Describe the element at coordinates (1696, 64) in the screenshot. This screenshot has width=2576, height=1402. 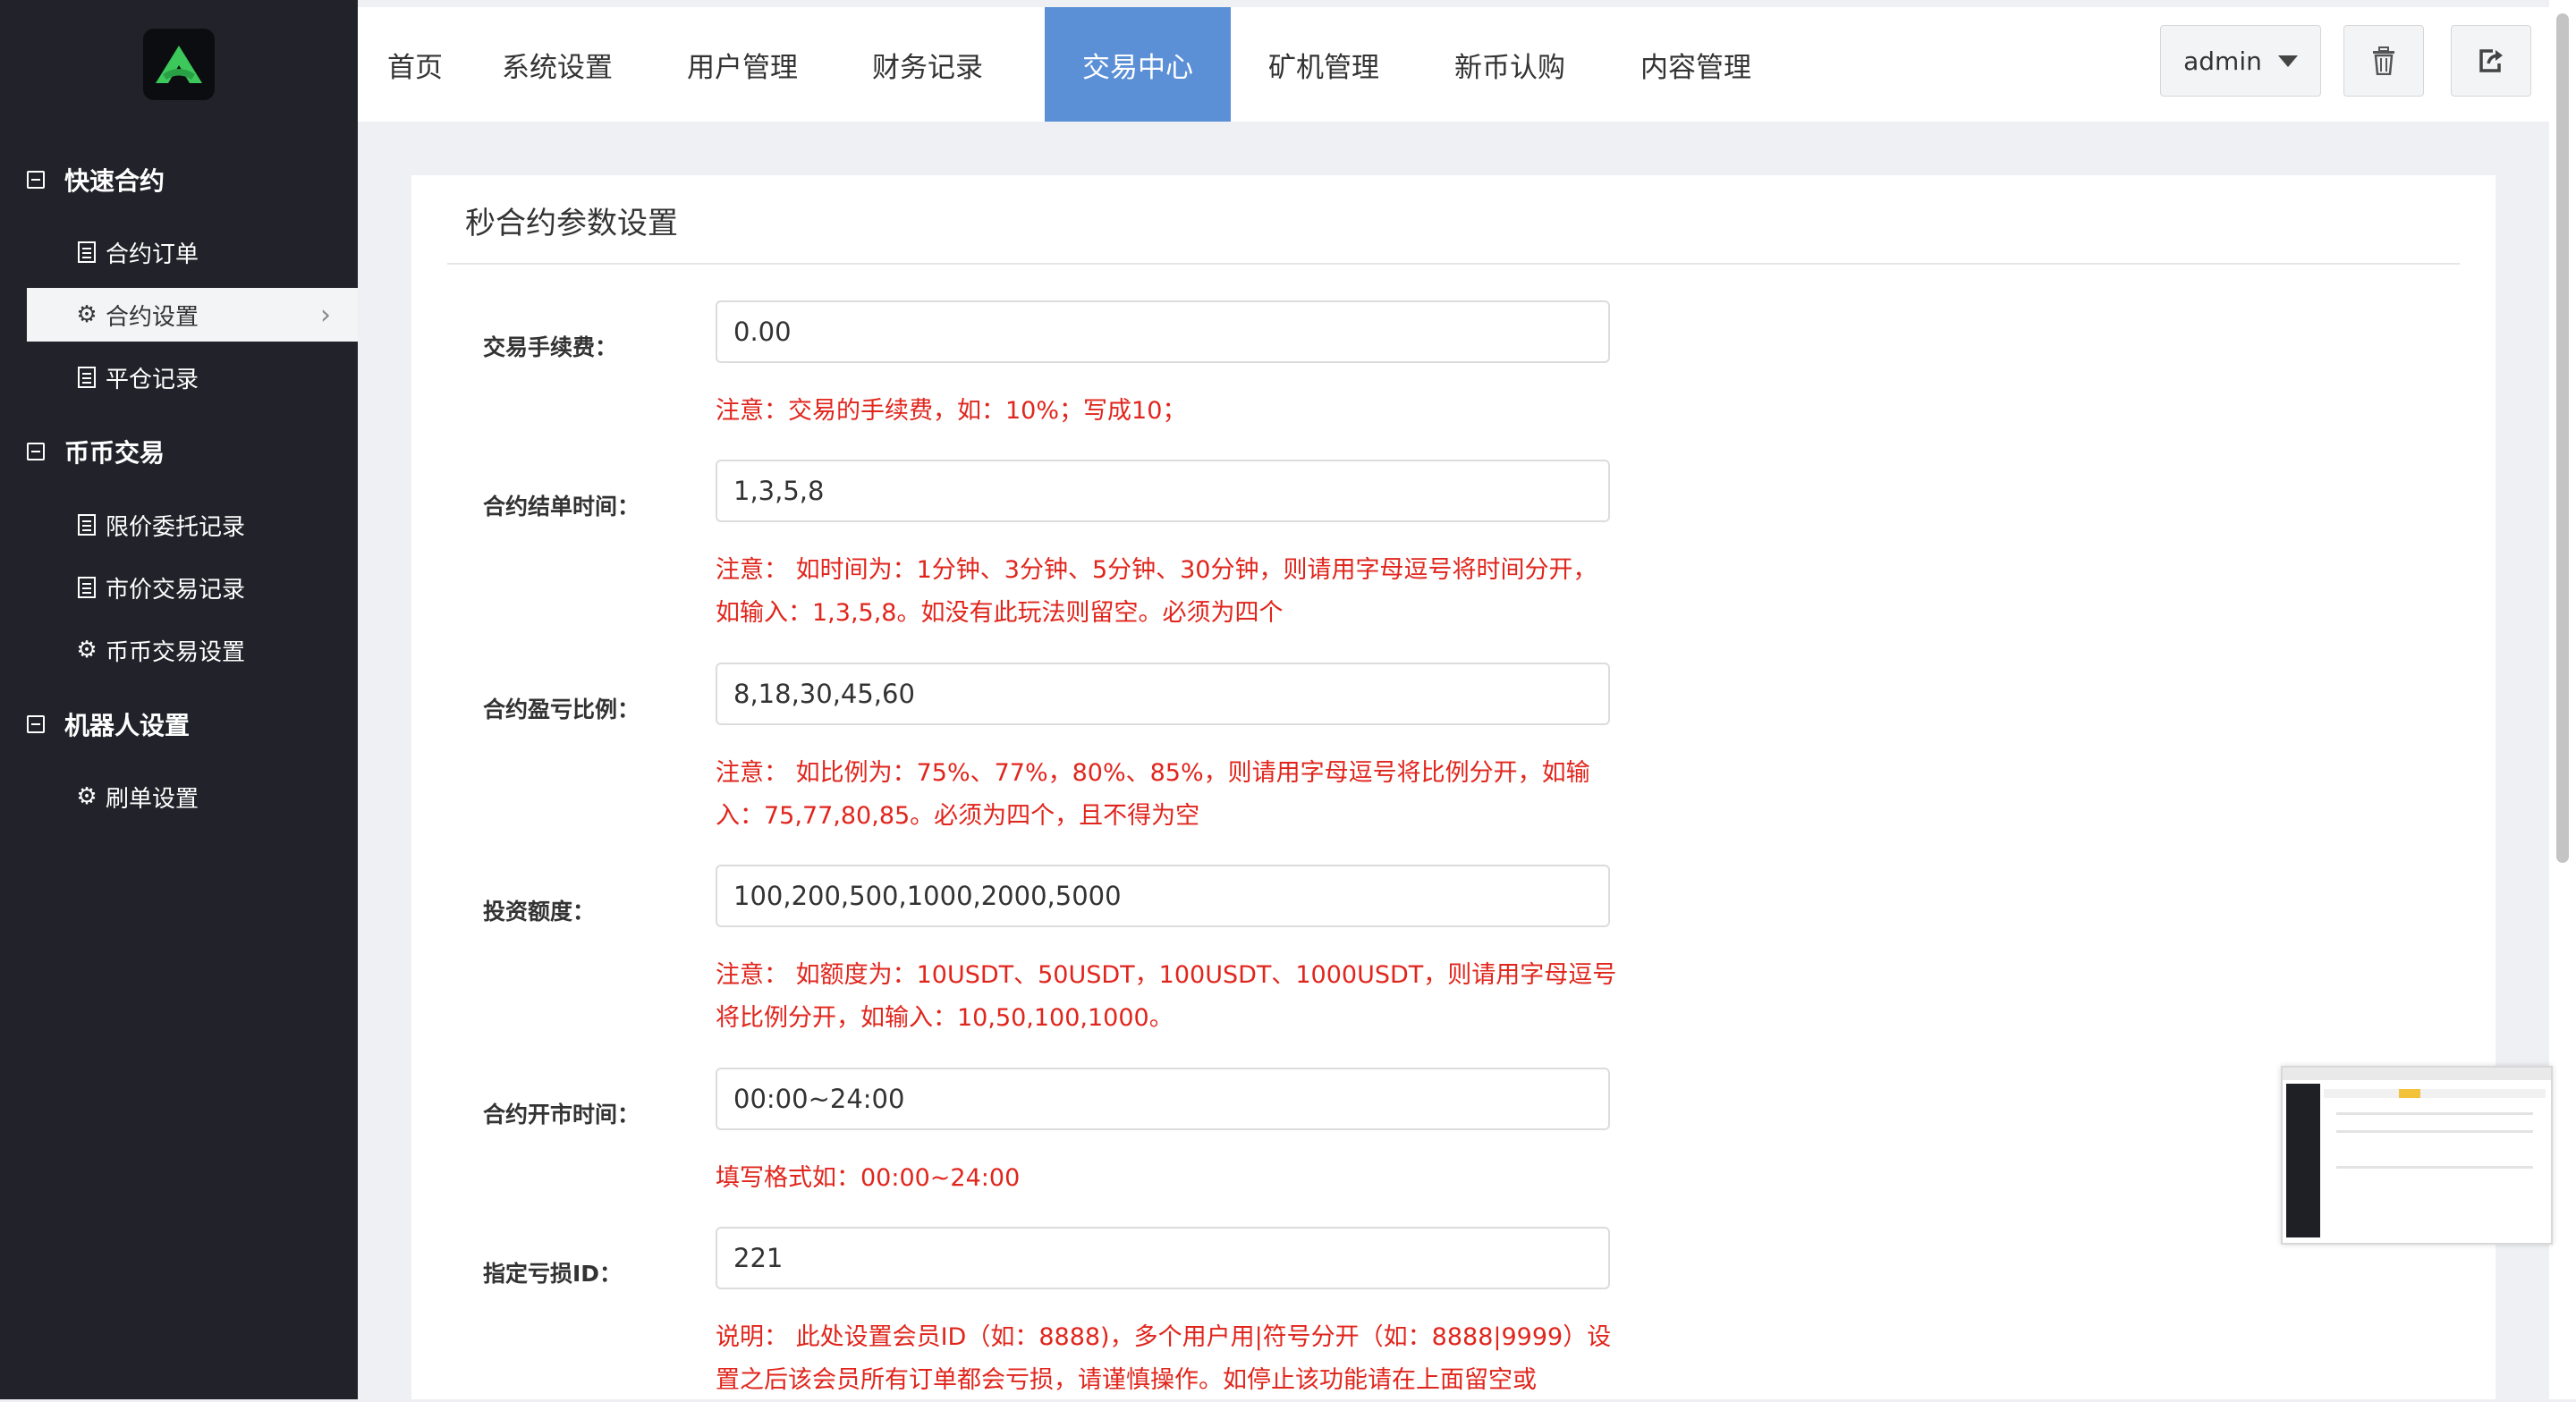
I see `tab-content-management: 内容管理` at that location.